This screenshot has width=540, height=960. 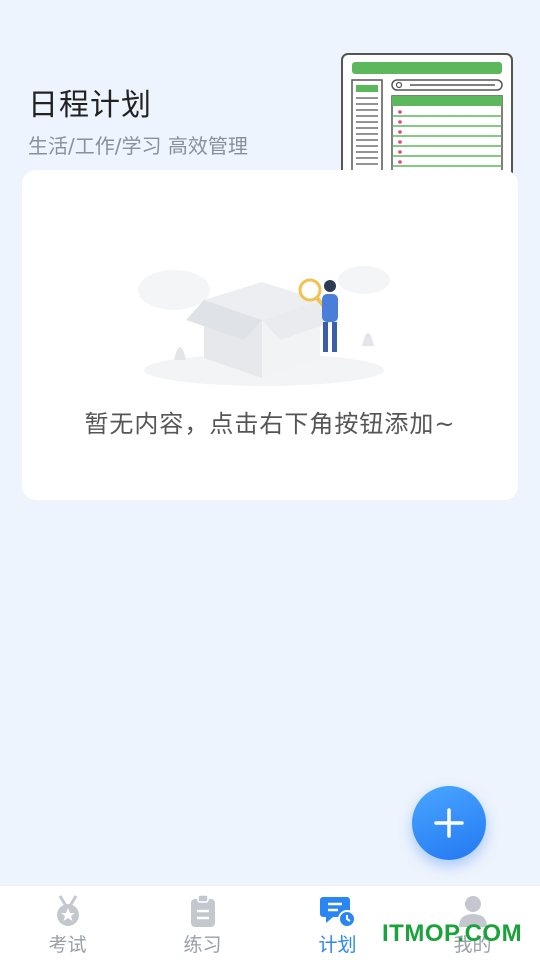 What do you see at coordinates (270, 424) in the screenshot?
I see `empty-state-message: 暂无内容，点击右下角按钮添加~` at bounding box center [270, 424].